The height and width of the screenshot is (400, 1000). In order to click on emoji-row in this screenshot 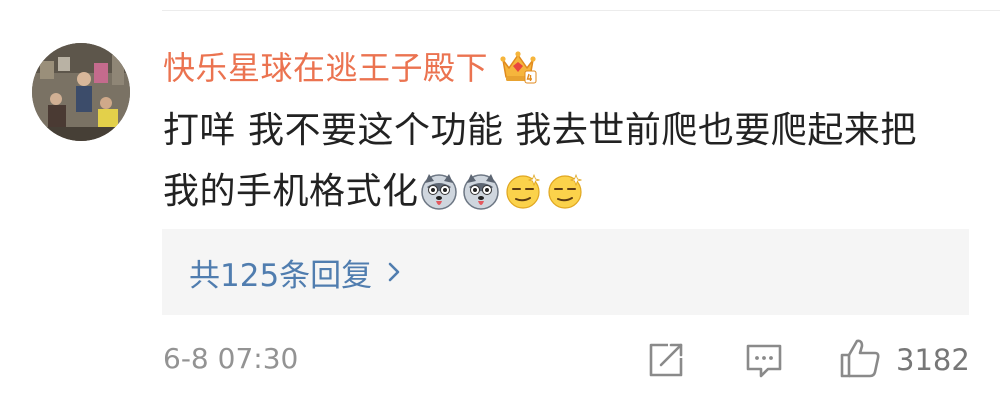, I will do `click(503, 189)`.